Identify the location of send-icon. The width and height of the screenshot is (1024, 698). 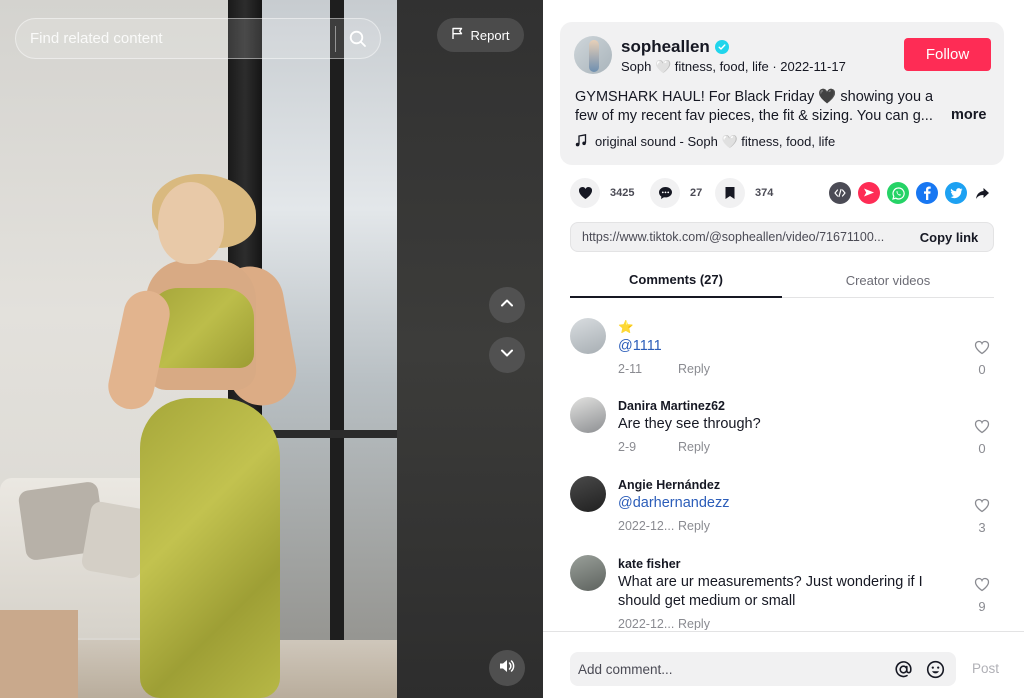
(869, 193).